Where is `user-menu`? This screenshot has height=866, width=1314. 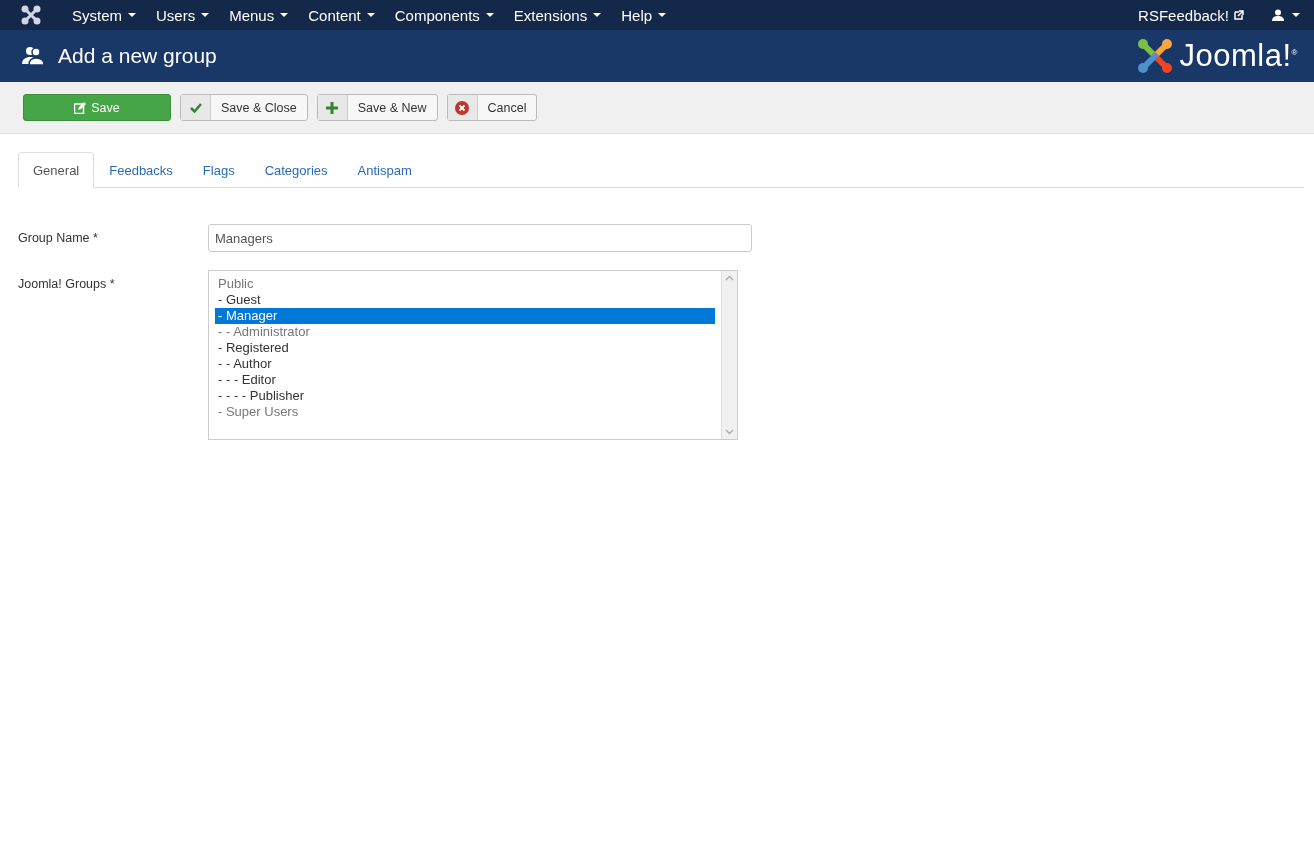
user-menu is located at coordinates (1286, 15).